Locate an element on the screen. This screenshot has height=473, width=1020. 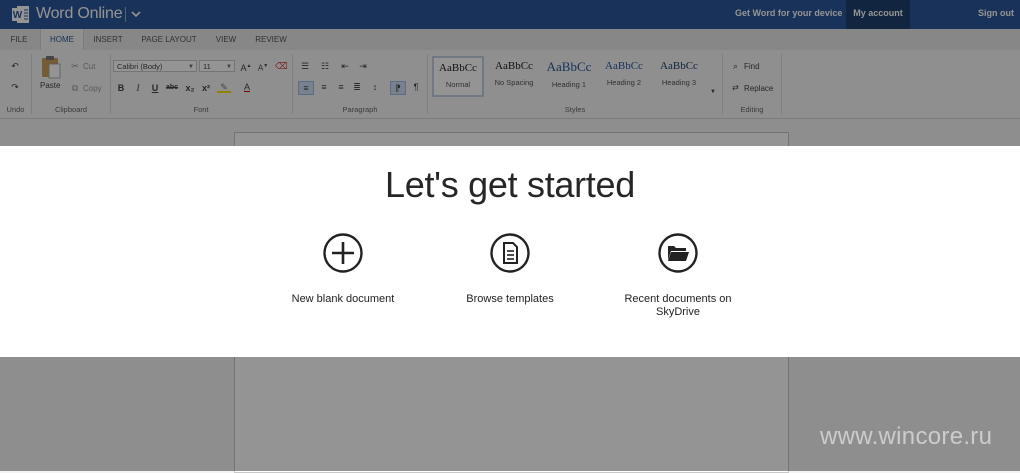
watermark: www.wincore.ru is located at coordinates (906, 436).